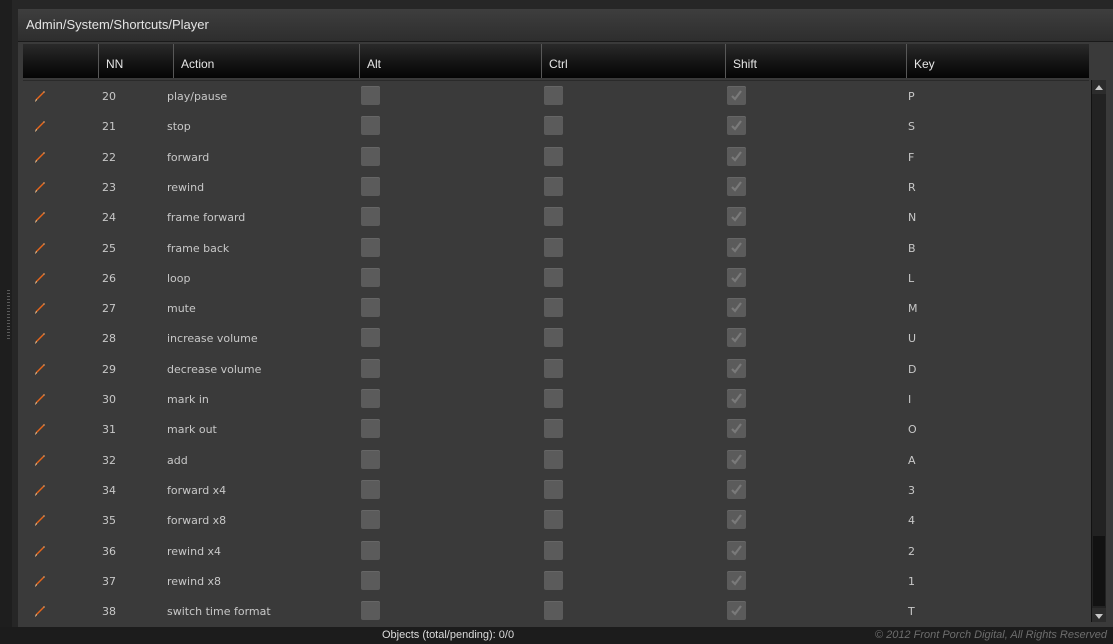  I want to click on table-row: 36 rewind x4 2, so click(556, 551).